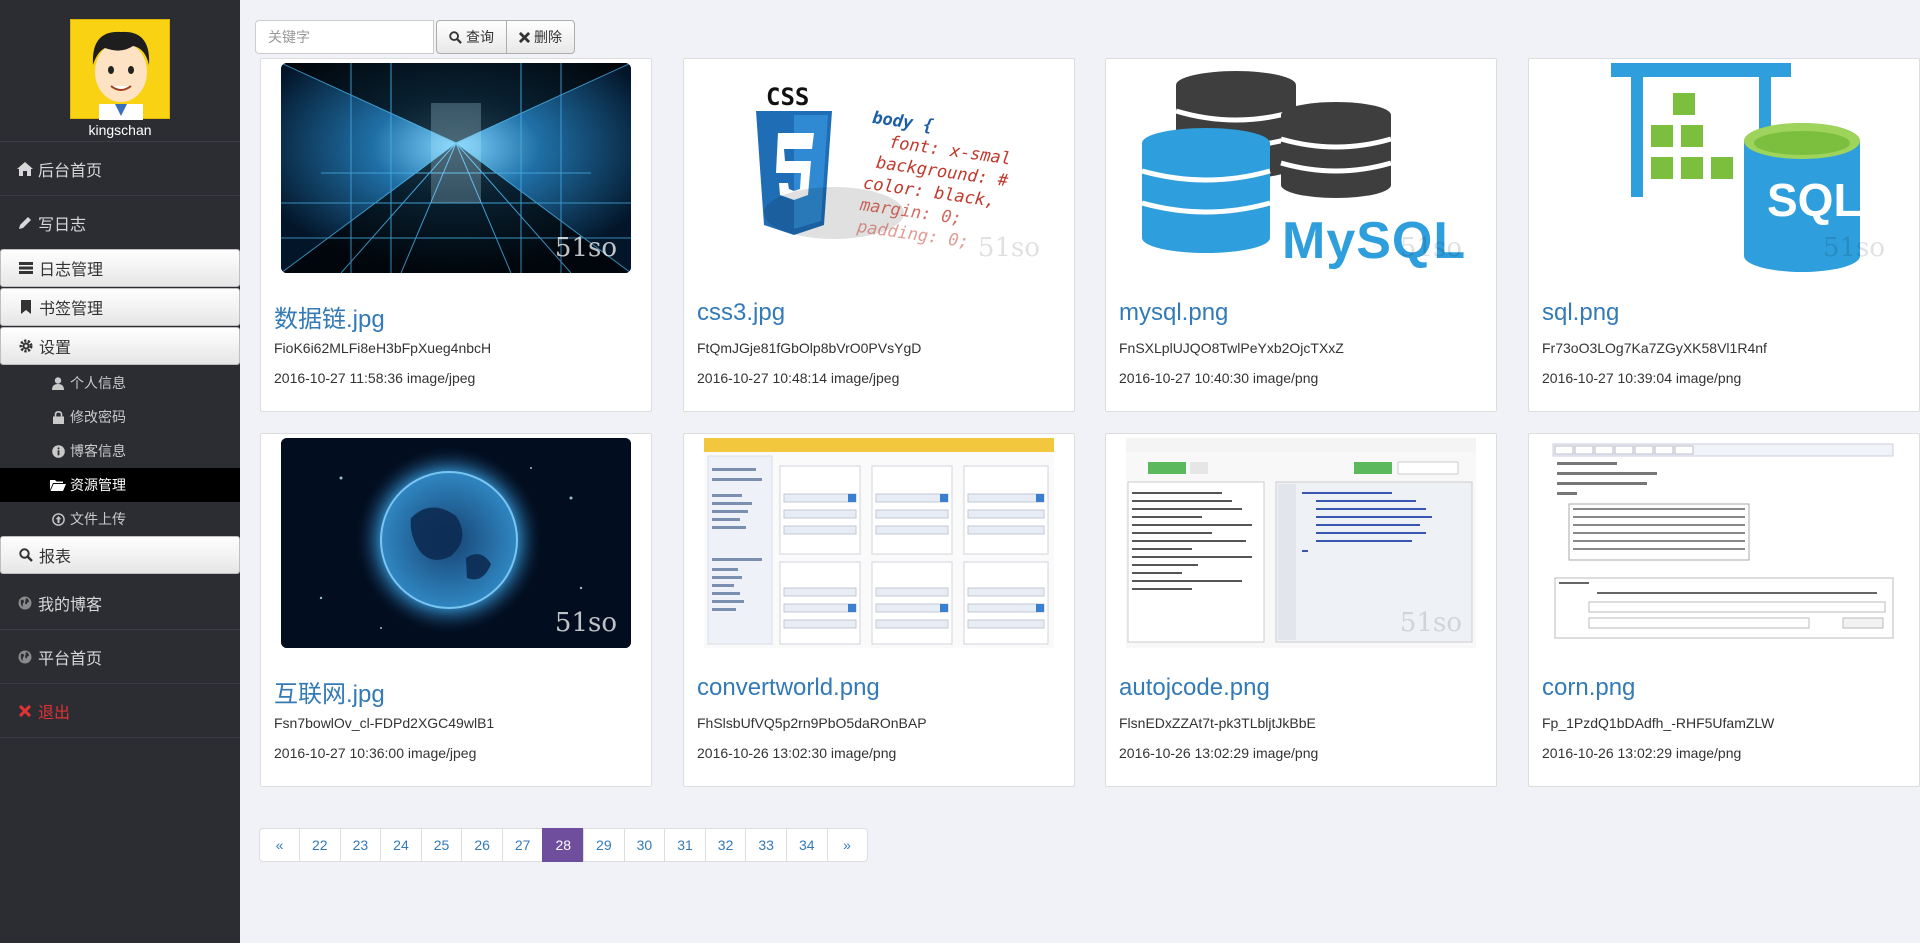  I want to click on card-title: 数据链.jpg, so click(329, 316).